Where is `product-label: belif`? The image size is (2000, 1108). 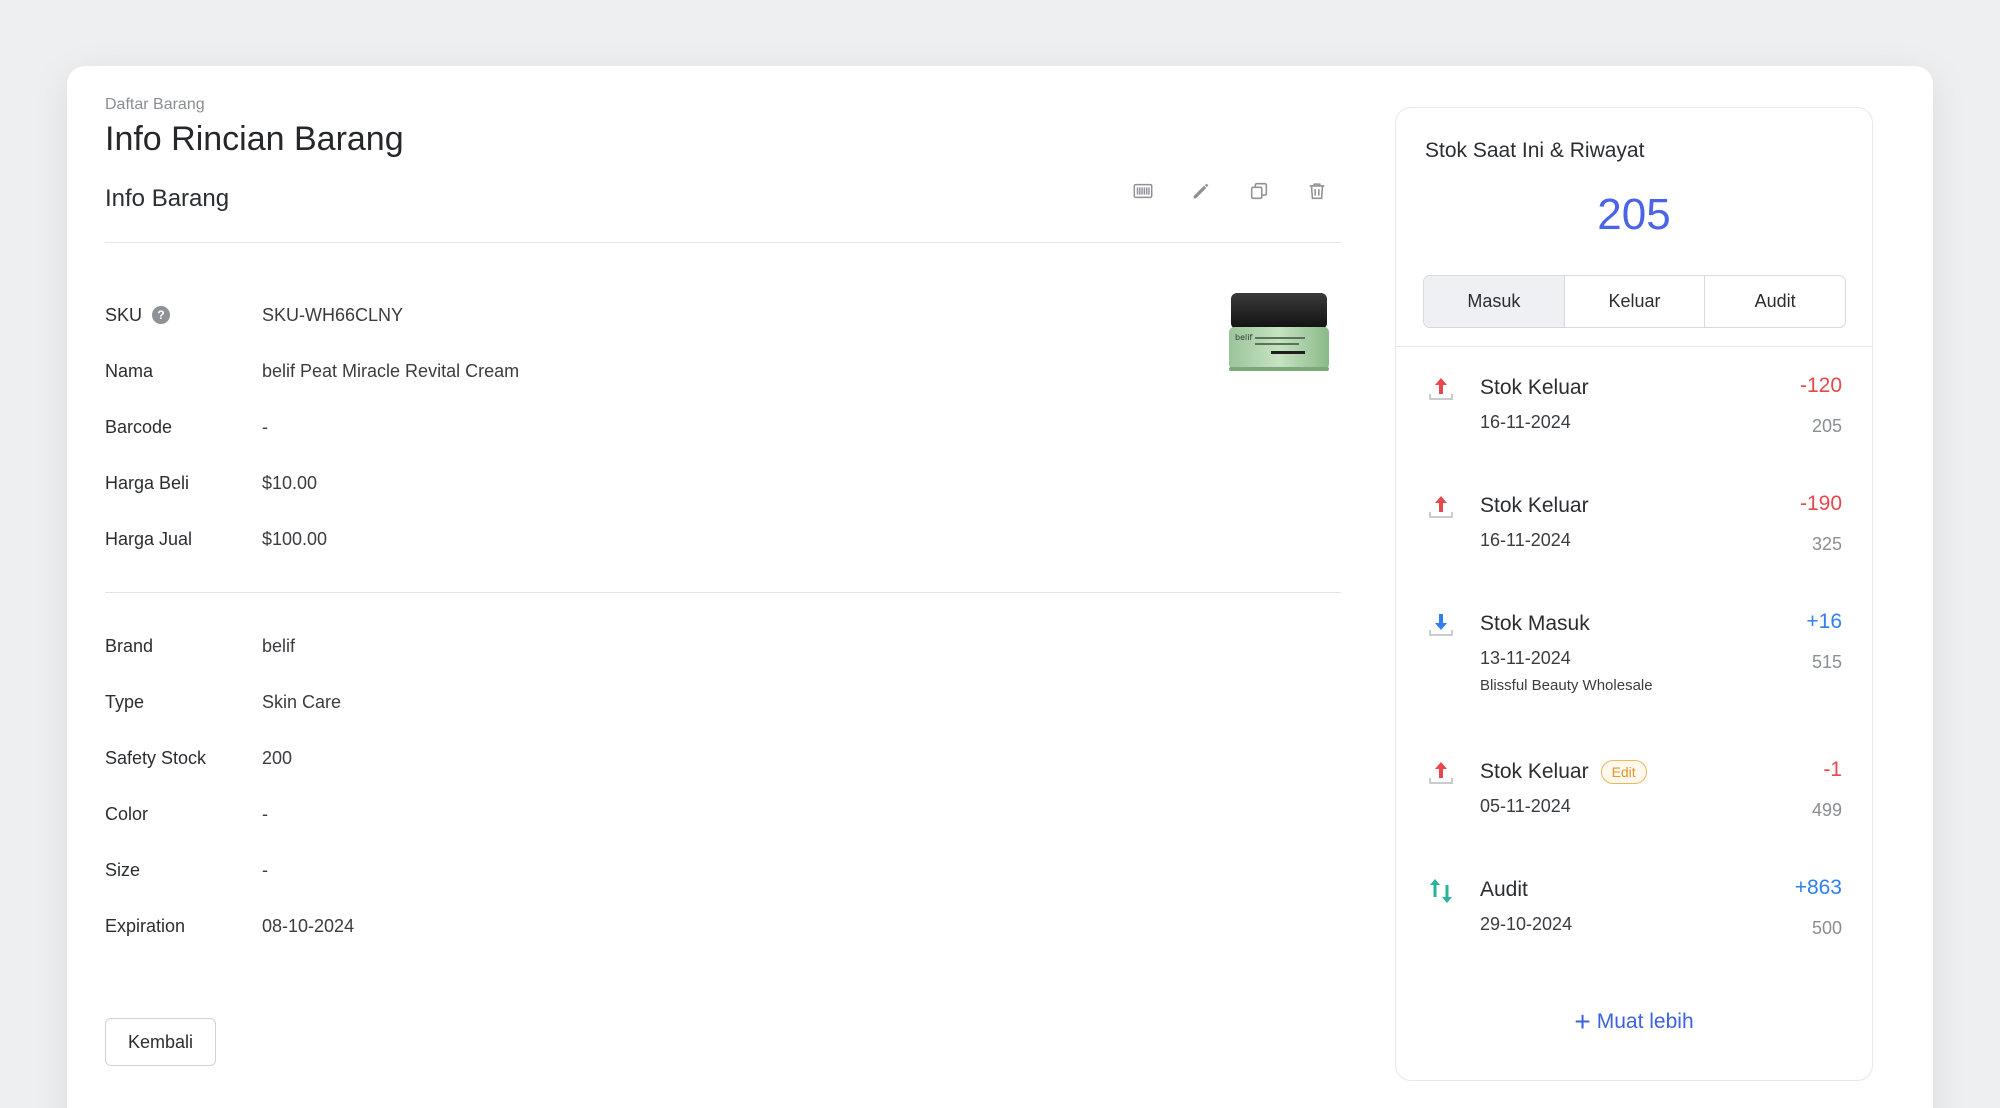
product-label: belif is located at coordinates (1243, 337).